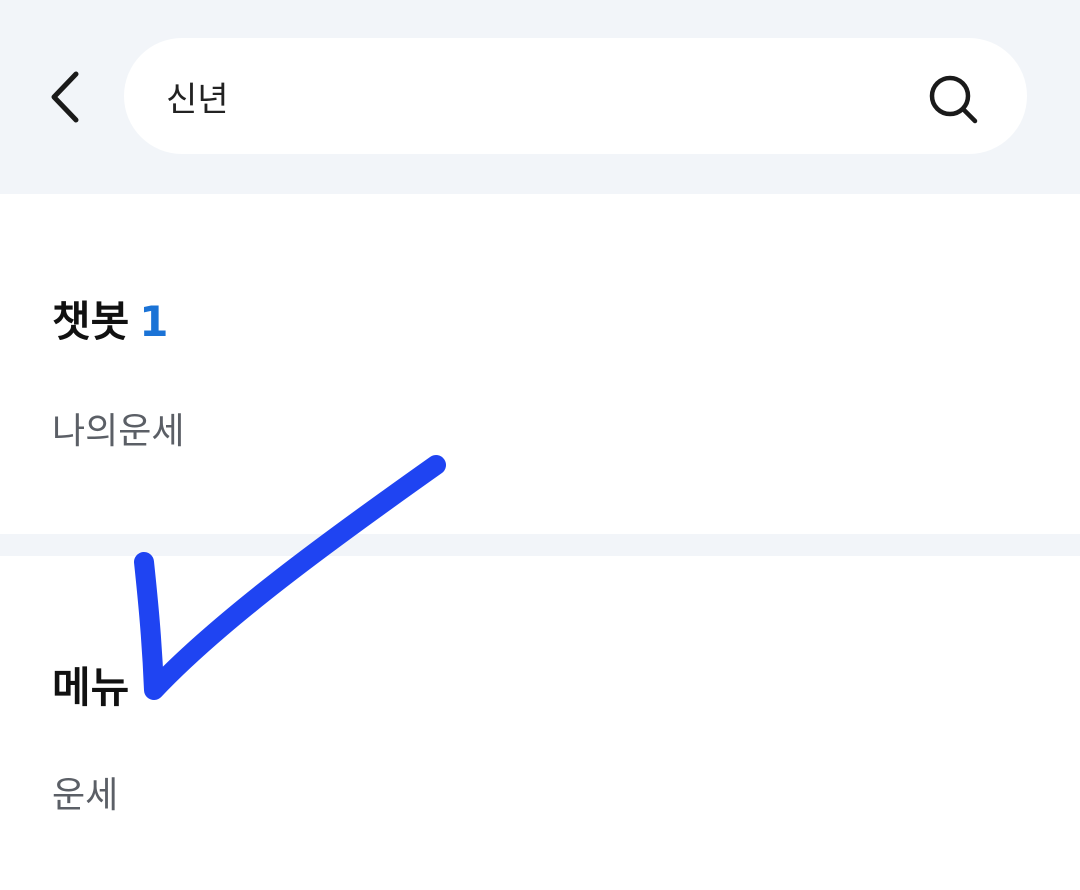 This screenshot has width=1080, height=890. I want to click on search-input, so click(526, 96).